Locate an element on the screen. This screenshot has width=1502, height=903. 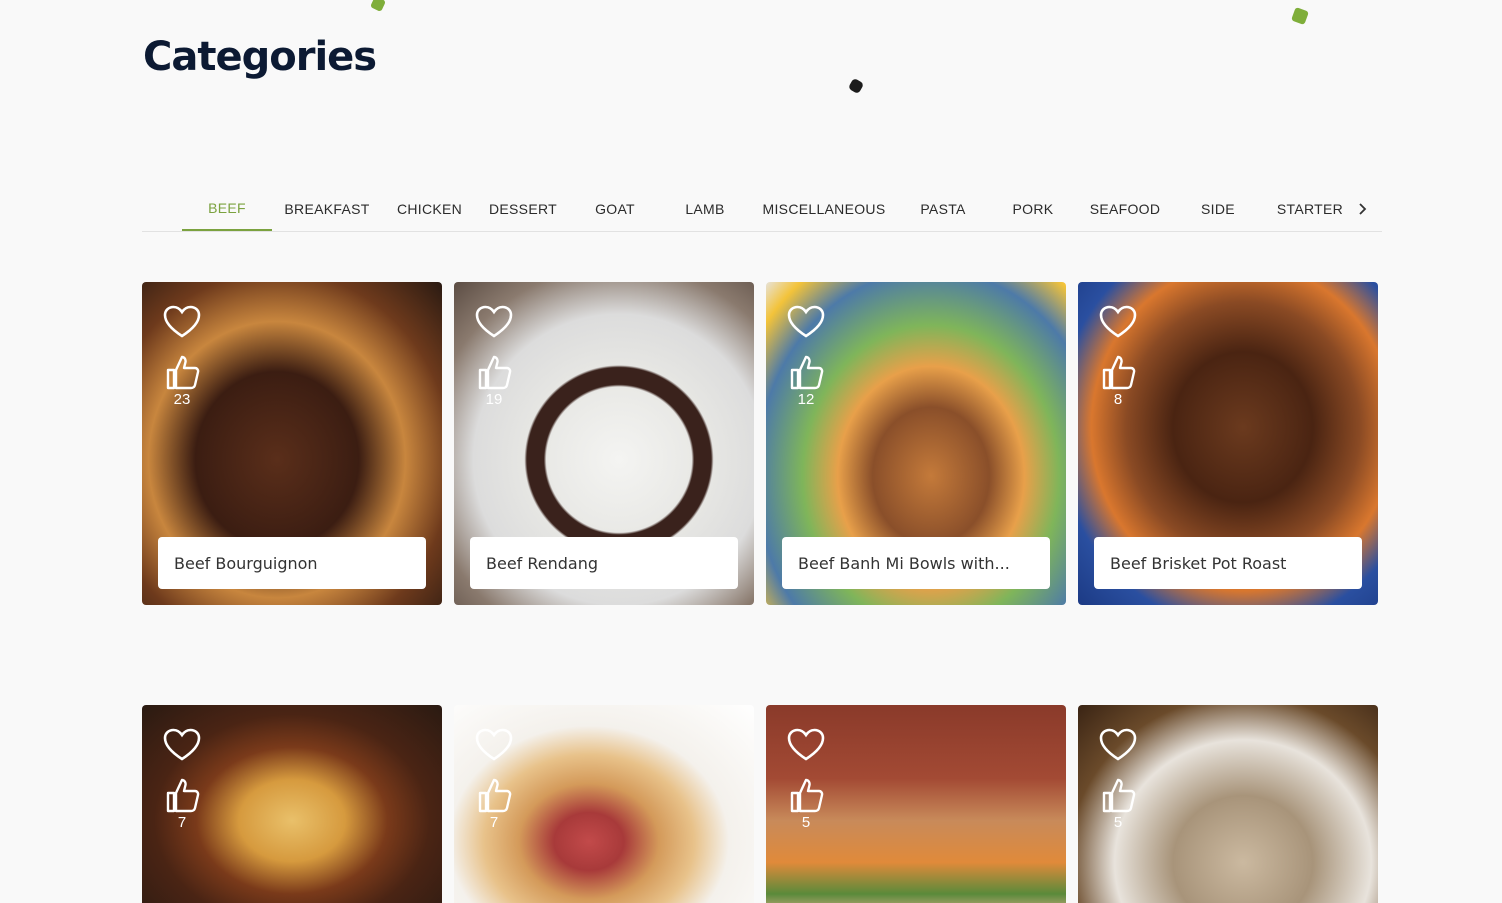
tab-miscellaneous: MISCELLANEOUS is located at coordinates (824, 209).